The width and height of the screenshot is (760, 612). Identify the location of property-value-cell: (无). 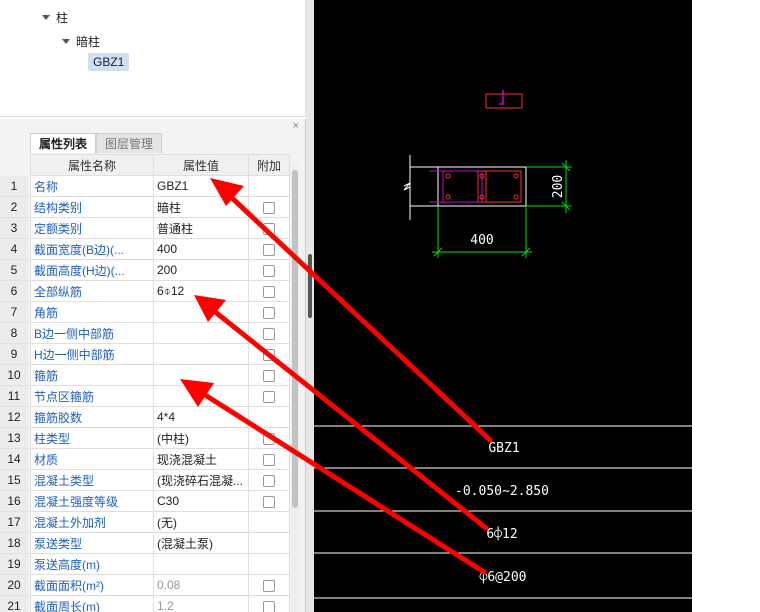
(201, 522).